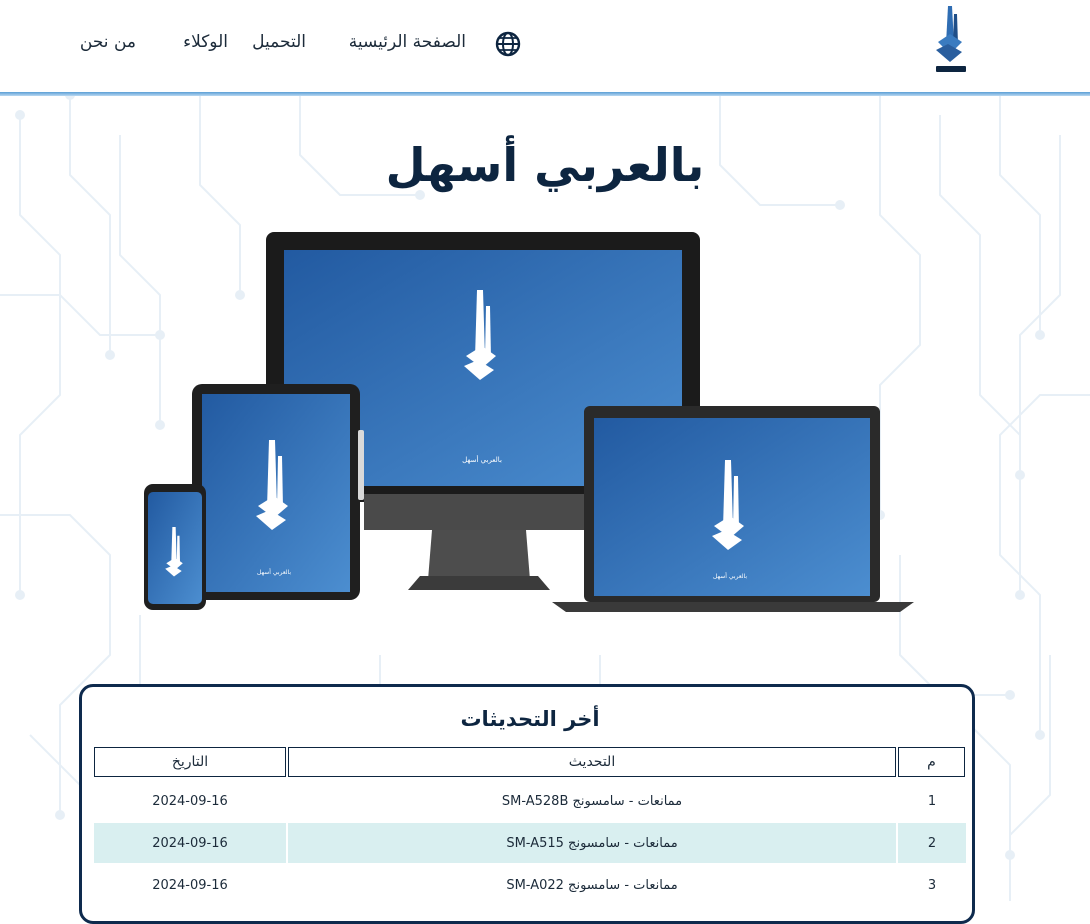  Describe the element at coordinates (274, 572) in the screenshot. I see `tablet-caption: بالعربي أسهل` at that location.